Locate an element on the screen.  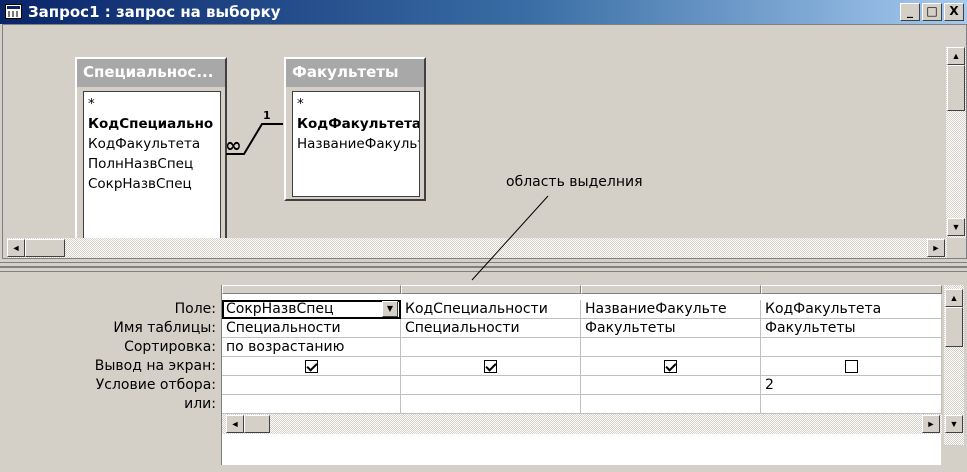
field-item: СокрНазвСпец is located at coordinates (152, 184).